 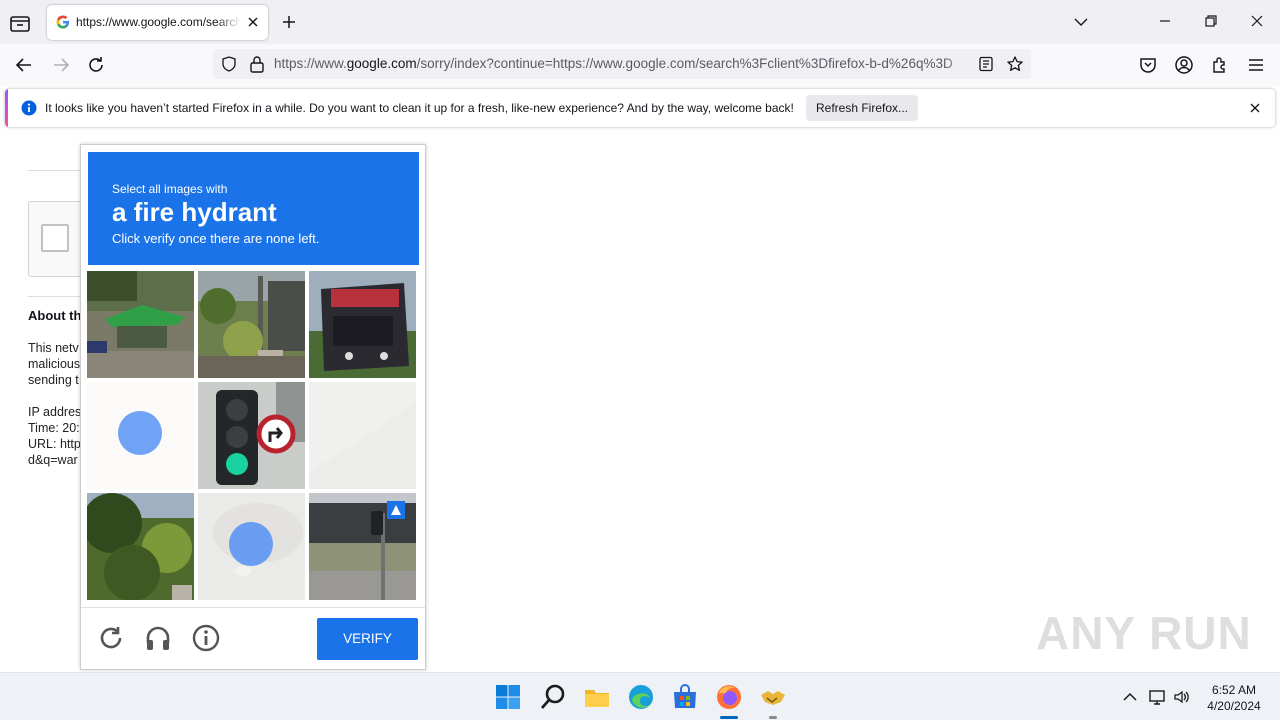 What do you see at coordinates (729, 717) in the screenshot?
I see `active-app-indicator` at bounding box center [729, 717].